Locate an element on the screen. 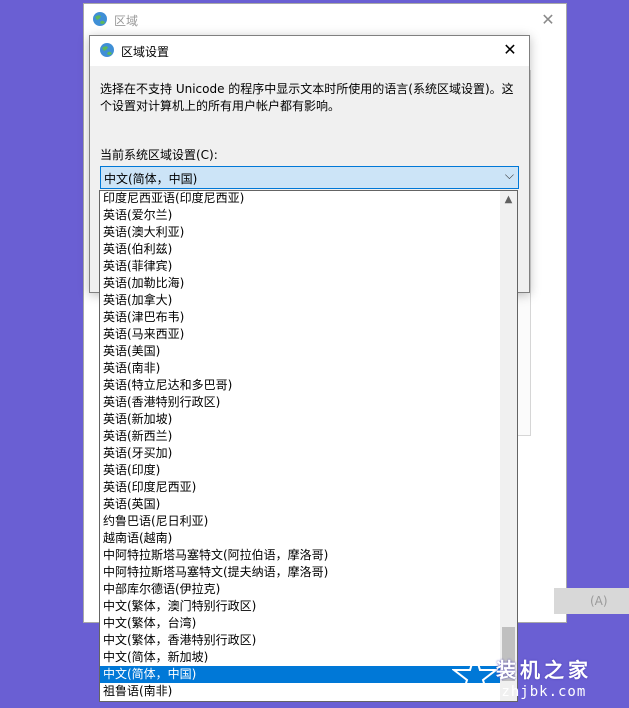 The image size is (629, 708). list-item: 英语(香港特别行政区) is located at coordinates (300, 402).